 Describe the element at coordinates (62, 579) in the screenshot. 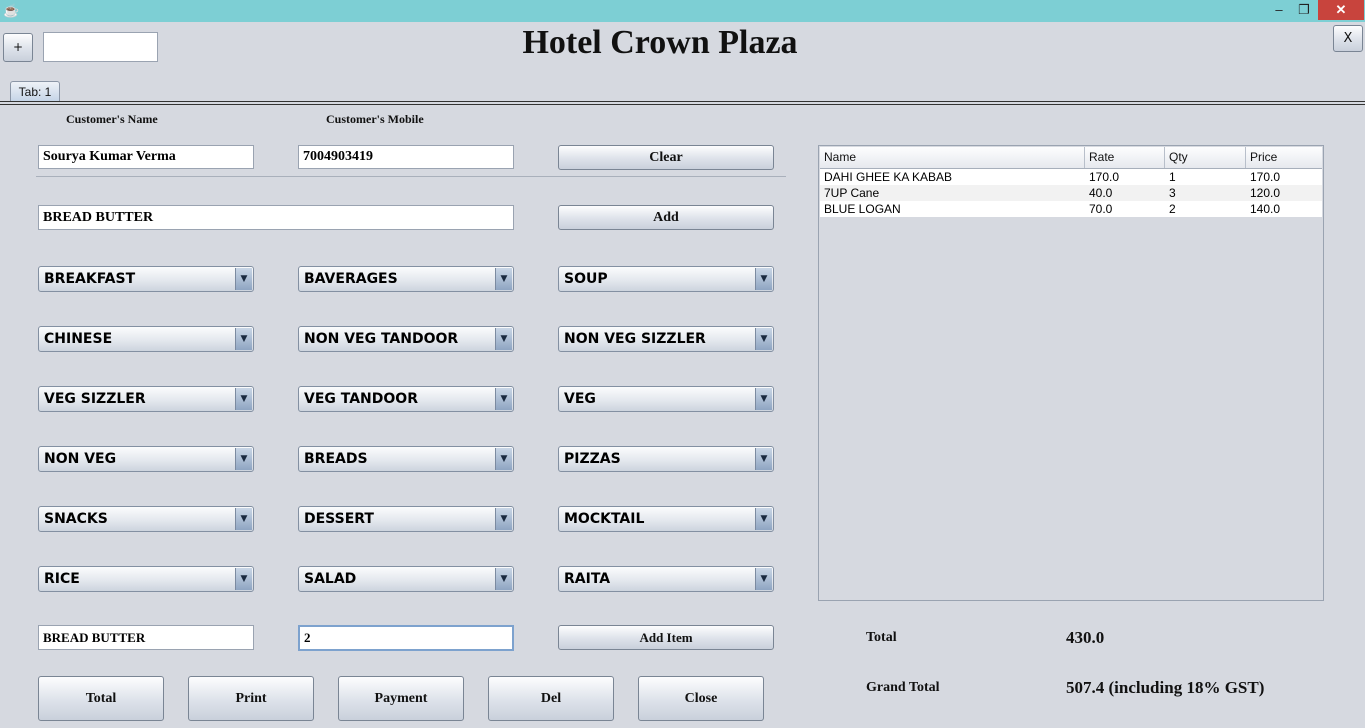

I see `combo-label: RICE` at that location.